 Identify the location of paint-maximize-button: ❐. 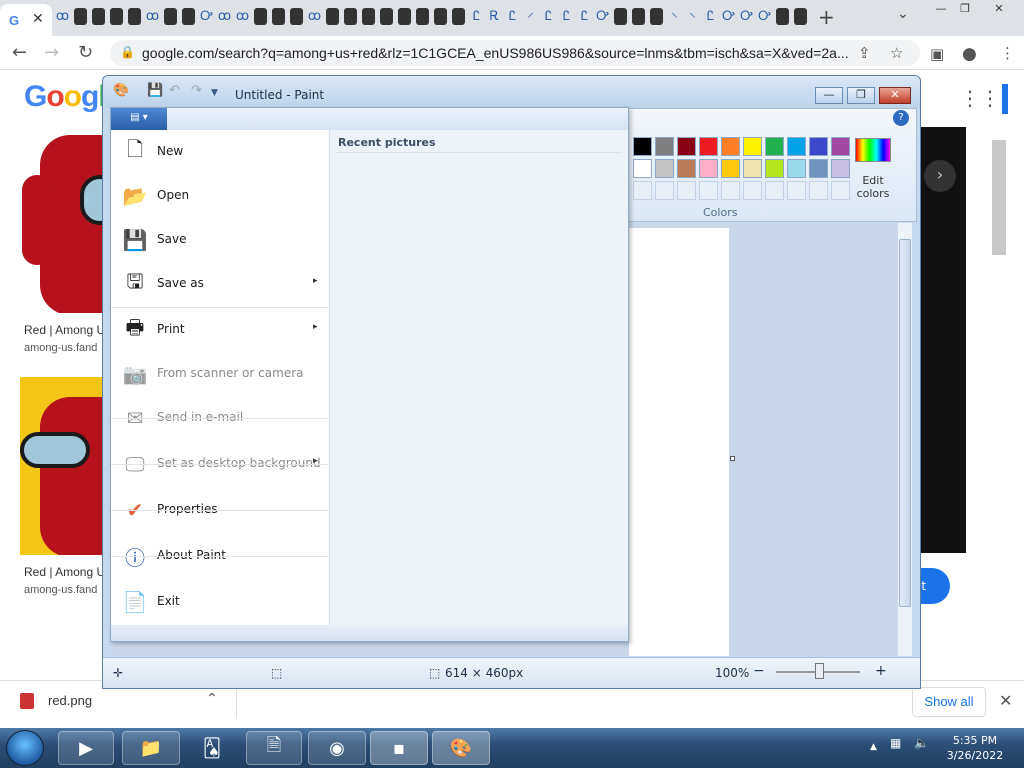
(861, 95).